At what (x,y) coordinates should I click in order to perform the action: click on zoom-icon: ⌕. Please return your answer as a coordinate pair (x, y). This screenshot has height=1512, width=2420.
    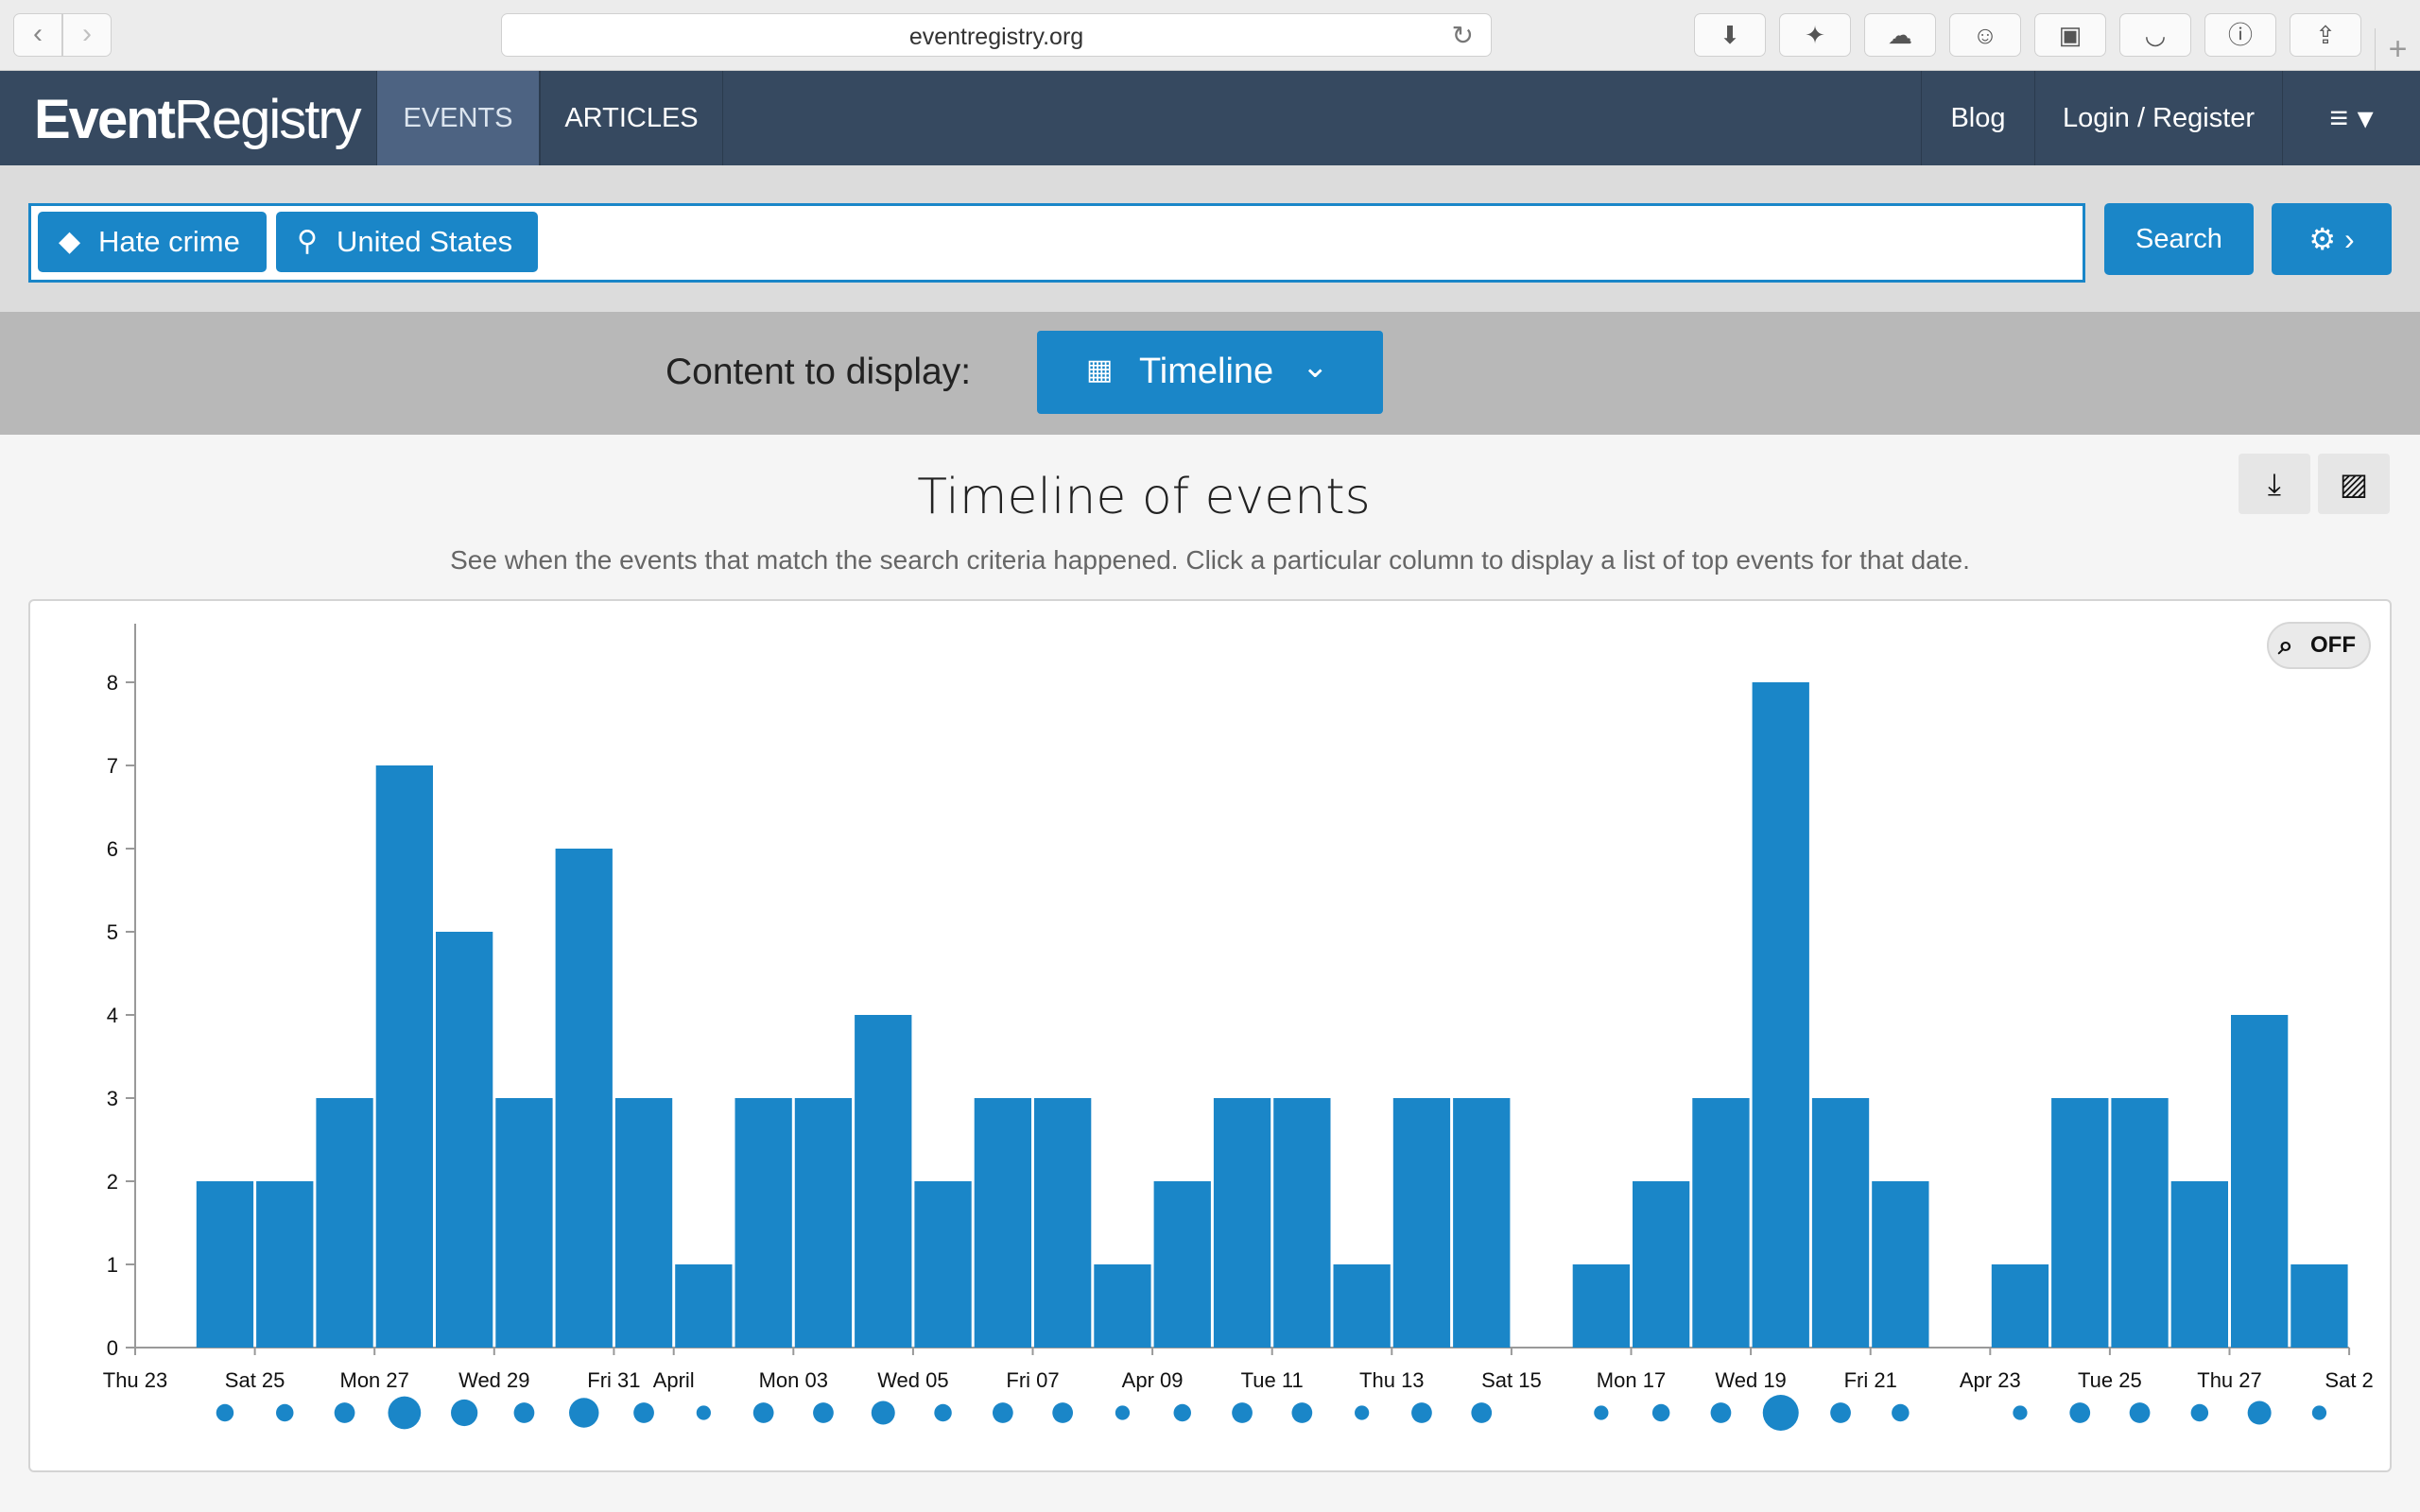
    Looking at the image, I should click on (2285, 645).